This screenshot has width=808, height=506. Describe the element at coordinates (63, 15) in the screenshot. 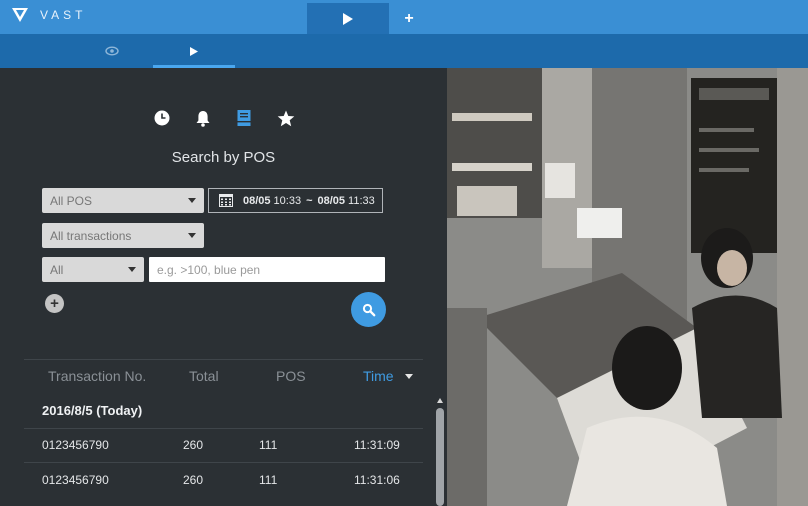

I see `brand-name: VAST` at that location.